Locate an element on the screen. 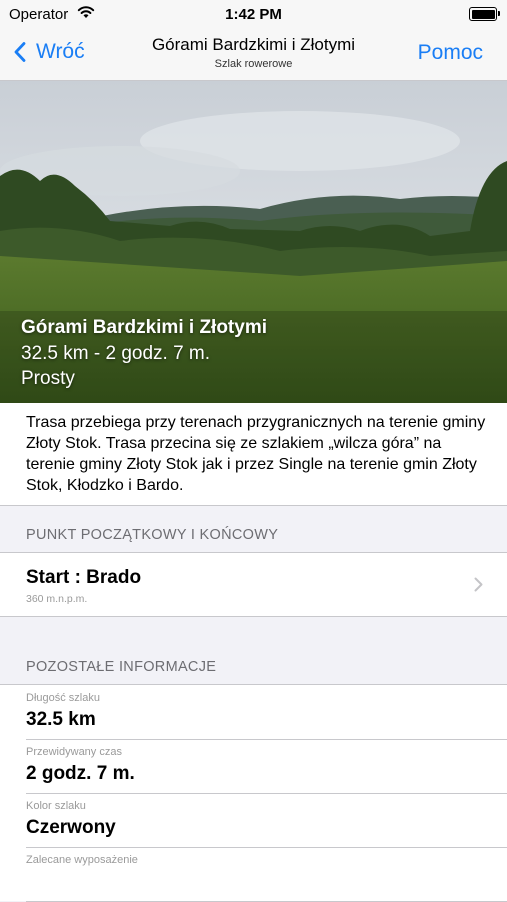 The image size is (507, 902). info-row-label: Kolor szlaku is located at coordinates (56, 806).